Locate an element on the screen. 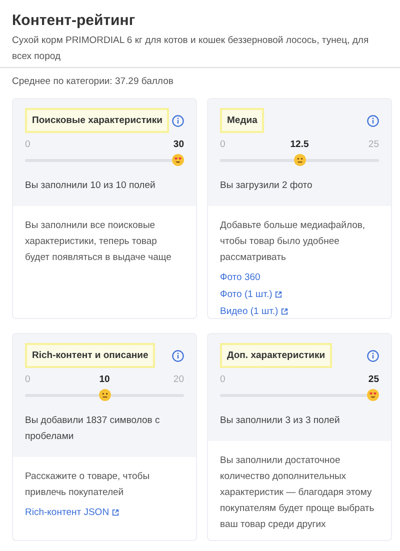 This screenshot has width=400, height=551. media-link: Фото (1 шт.) is located at coordinates (251, 294).